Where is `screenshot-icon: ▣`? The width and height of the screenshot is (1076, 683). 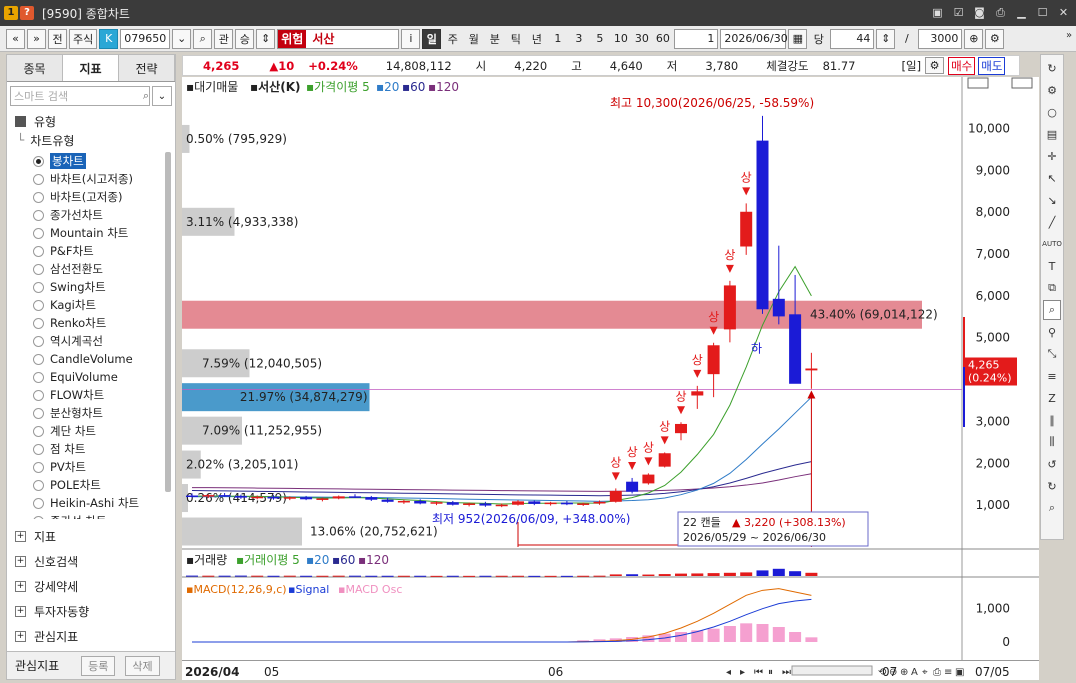
screenshot-icon: ▣ is located at coordinates (937, 12).